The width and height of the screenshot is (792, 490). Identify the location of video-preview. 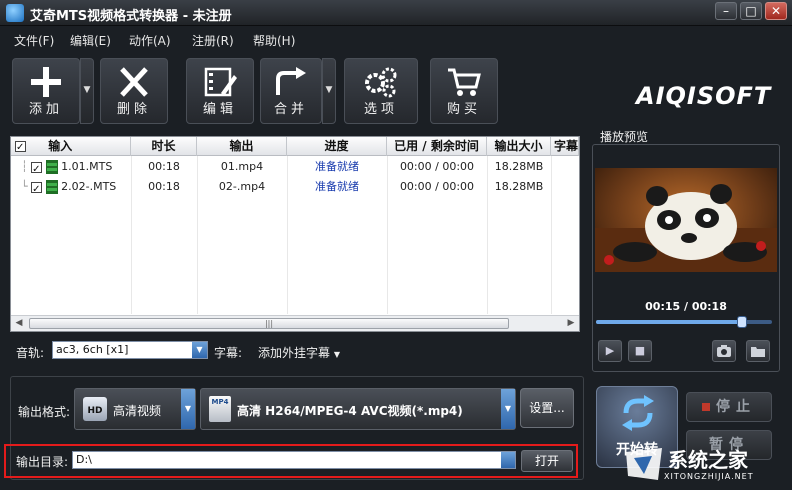
(686, 220).